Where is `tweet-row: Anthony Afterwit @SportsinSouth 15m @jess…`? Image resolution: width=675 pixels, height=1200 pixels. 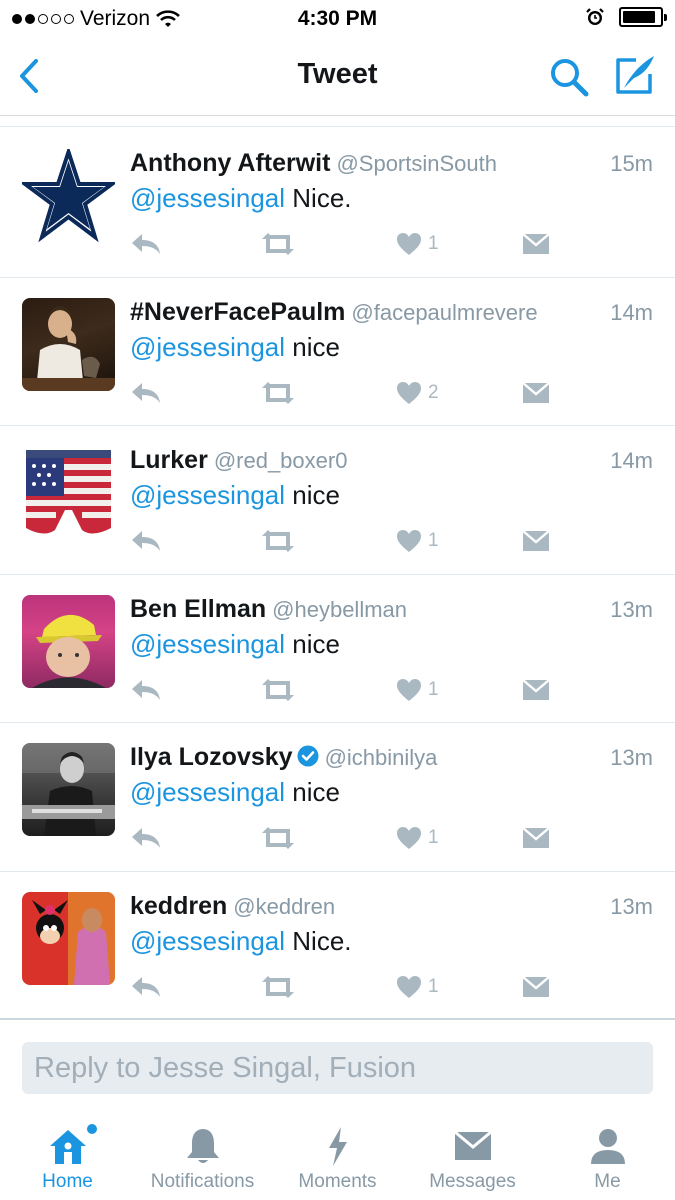
tweet-row: Anthony Afterwit @SportsinSouth 15m @jess… is located at coordinates (337, 203).